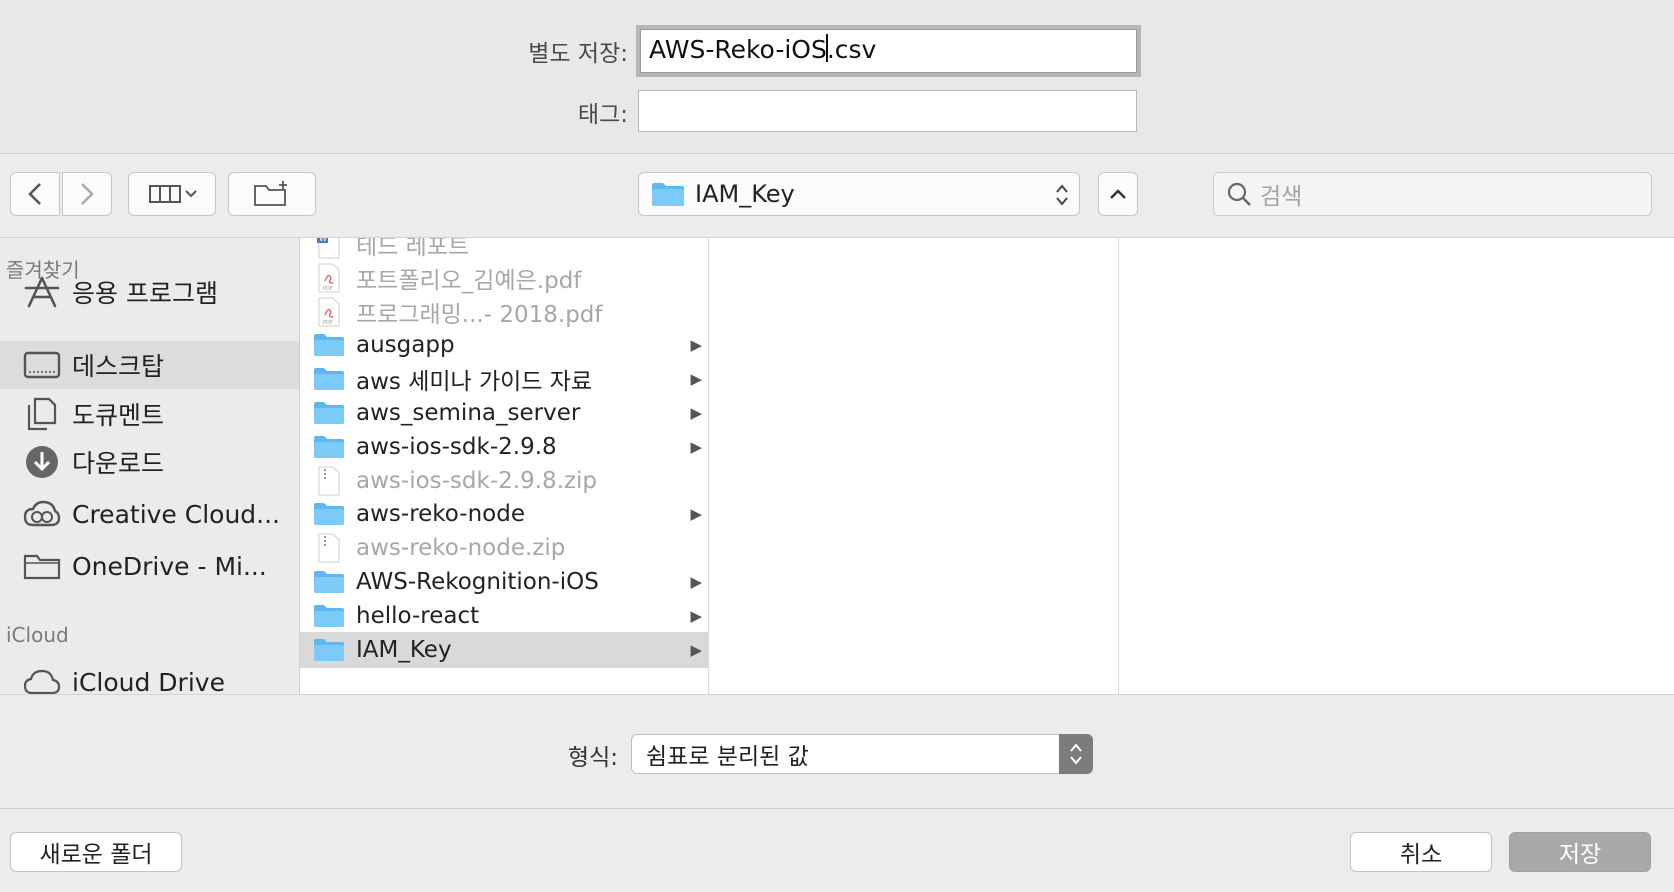 Image resolution: width=1674 pixels, height=892 pixels. I want to click on file-row: aws-reko-node ▶, so click(504, 514).